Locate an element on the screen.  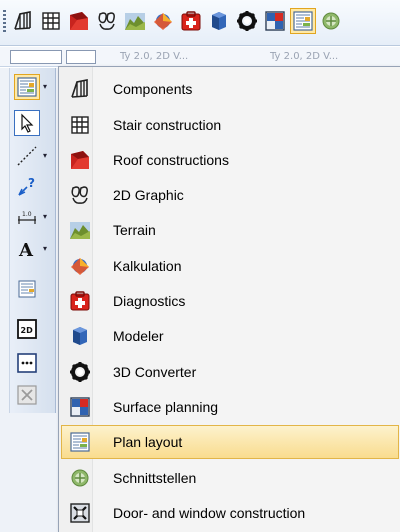
menu-item-label: Modeler is located at coordinates (138, 336).